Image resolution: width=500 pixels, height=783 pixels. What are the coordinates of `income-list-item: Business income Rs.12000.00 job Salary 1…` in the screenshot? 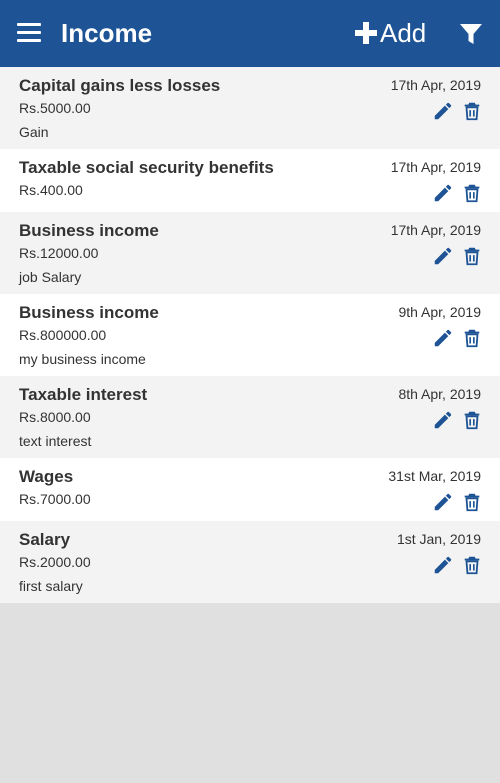 It's located at (250, 253).